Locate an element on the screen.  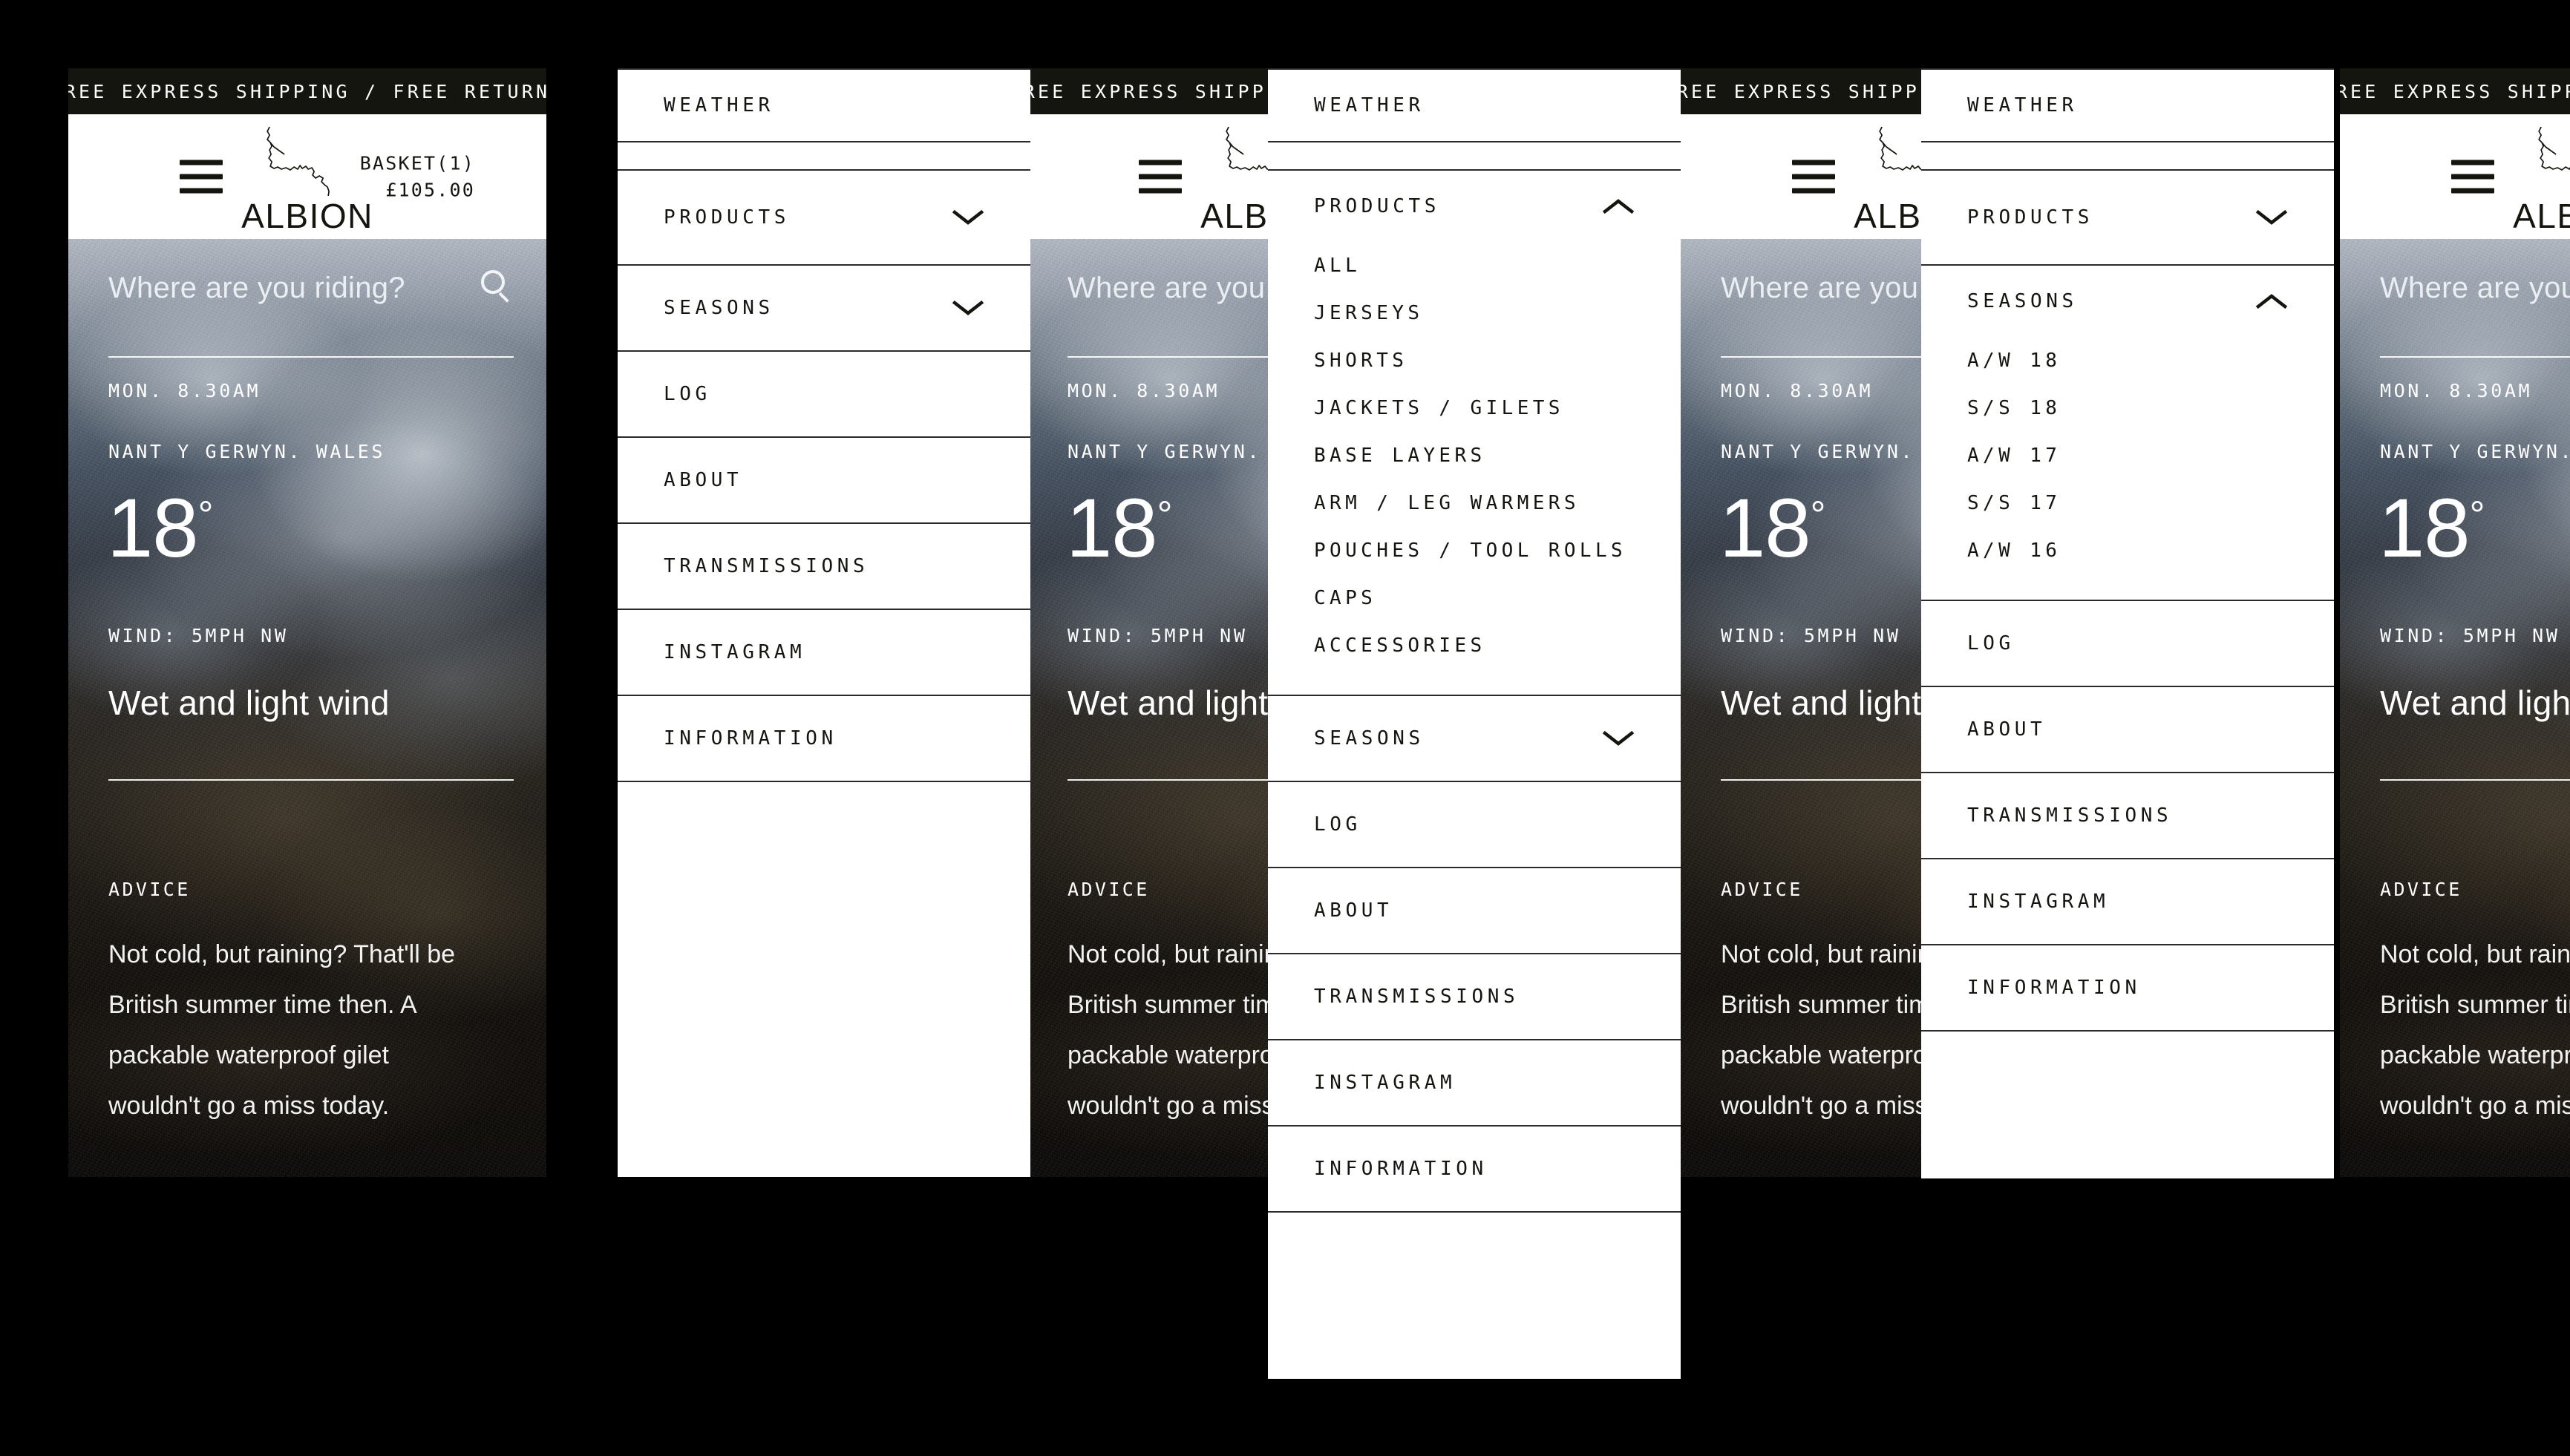
search-icon is located at coordinates (497, 287).